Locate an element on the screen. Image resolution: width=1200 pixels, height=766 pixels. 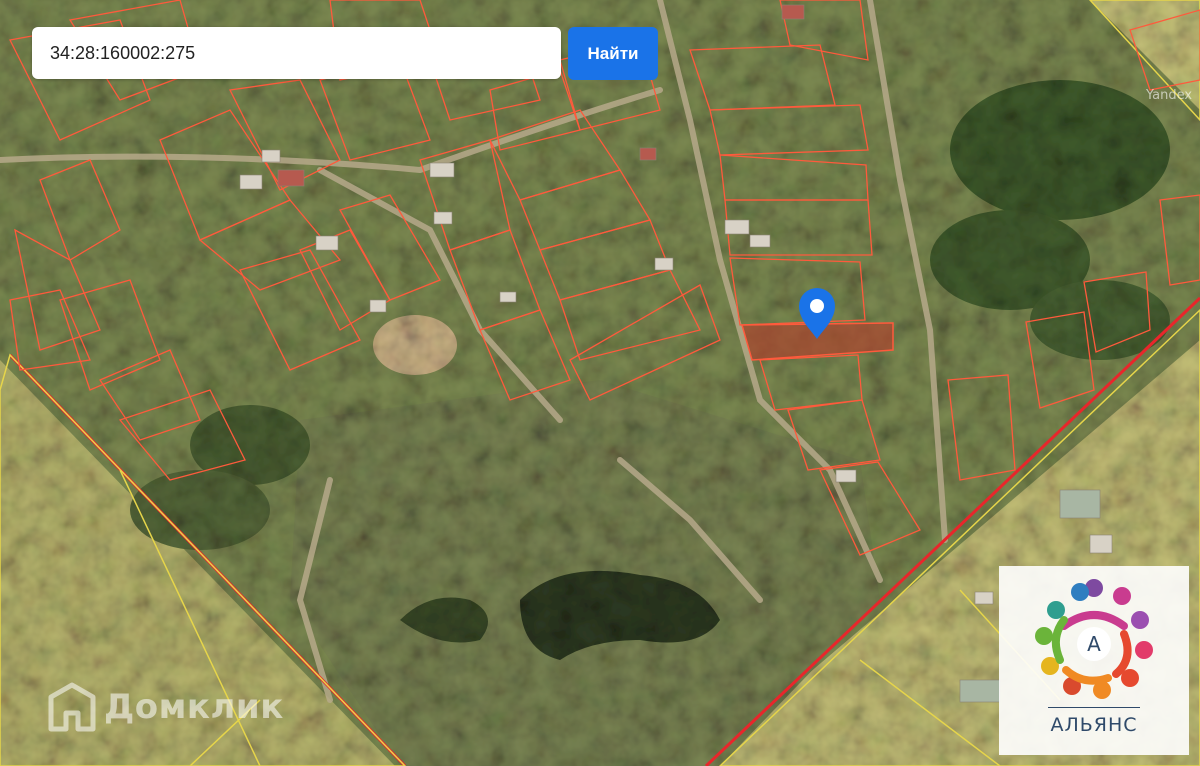
alliance-letter: А is located at coordinates (1094, 644).